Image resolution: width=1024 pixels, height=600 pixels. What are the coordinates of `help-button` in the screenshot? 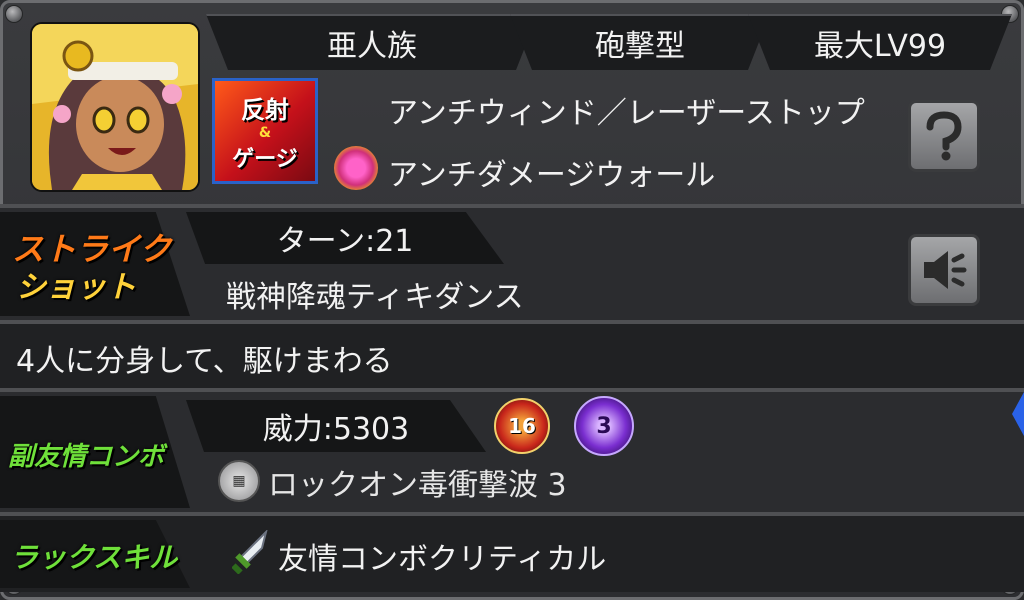 It's located at (944, 136).